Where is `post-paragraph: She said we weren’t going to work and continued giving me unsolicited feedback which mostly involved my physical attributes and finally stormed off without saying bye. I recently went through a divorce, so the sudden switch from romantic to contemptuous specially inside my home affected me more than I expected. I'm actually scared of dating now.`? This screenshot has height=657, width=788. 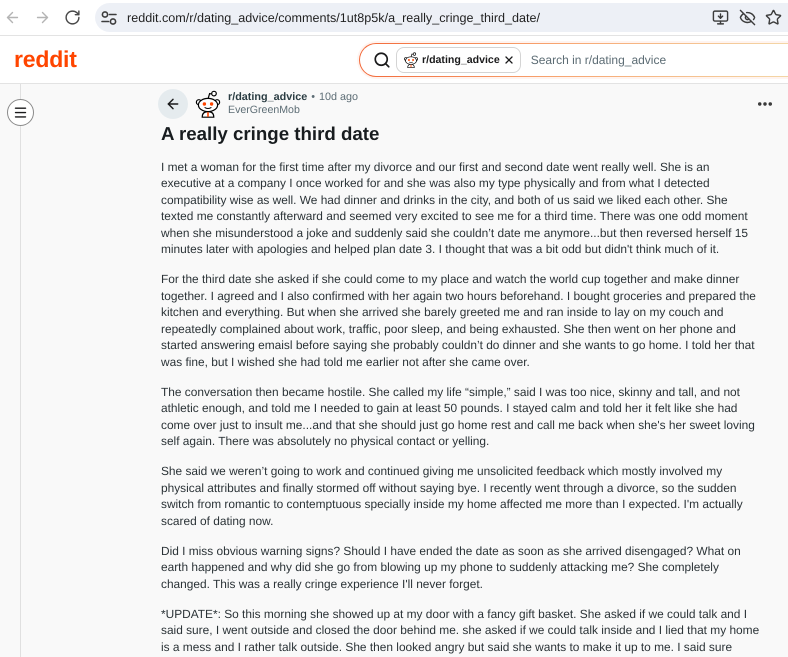 post-paragraph: She said we weren’t going to work and continued giving me unsolicited feedback which mostly involved my physical attributes and finally stormed off without saying bye. I recently went through a divorce, so the sudden switch from romantic to contemptuous specially inside my home affected me more than I expected. I'm actually scared of dating now. is located at coordinates (452, 496).